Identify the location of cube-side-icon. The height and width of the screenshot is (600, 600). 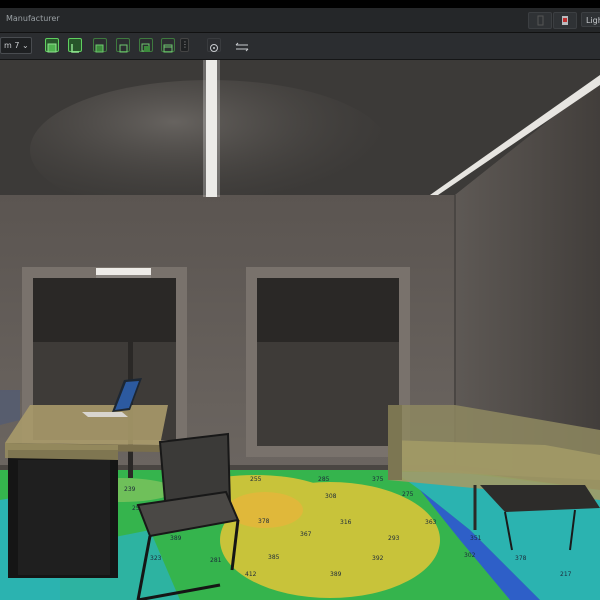
(123, 48).